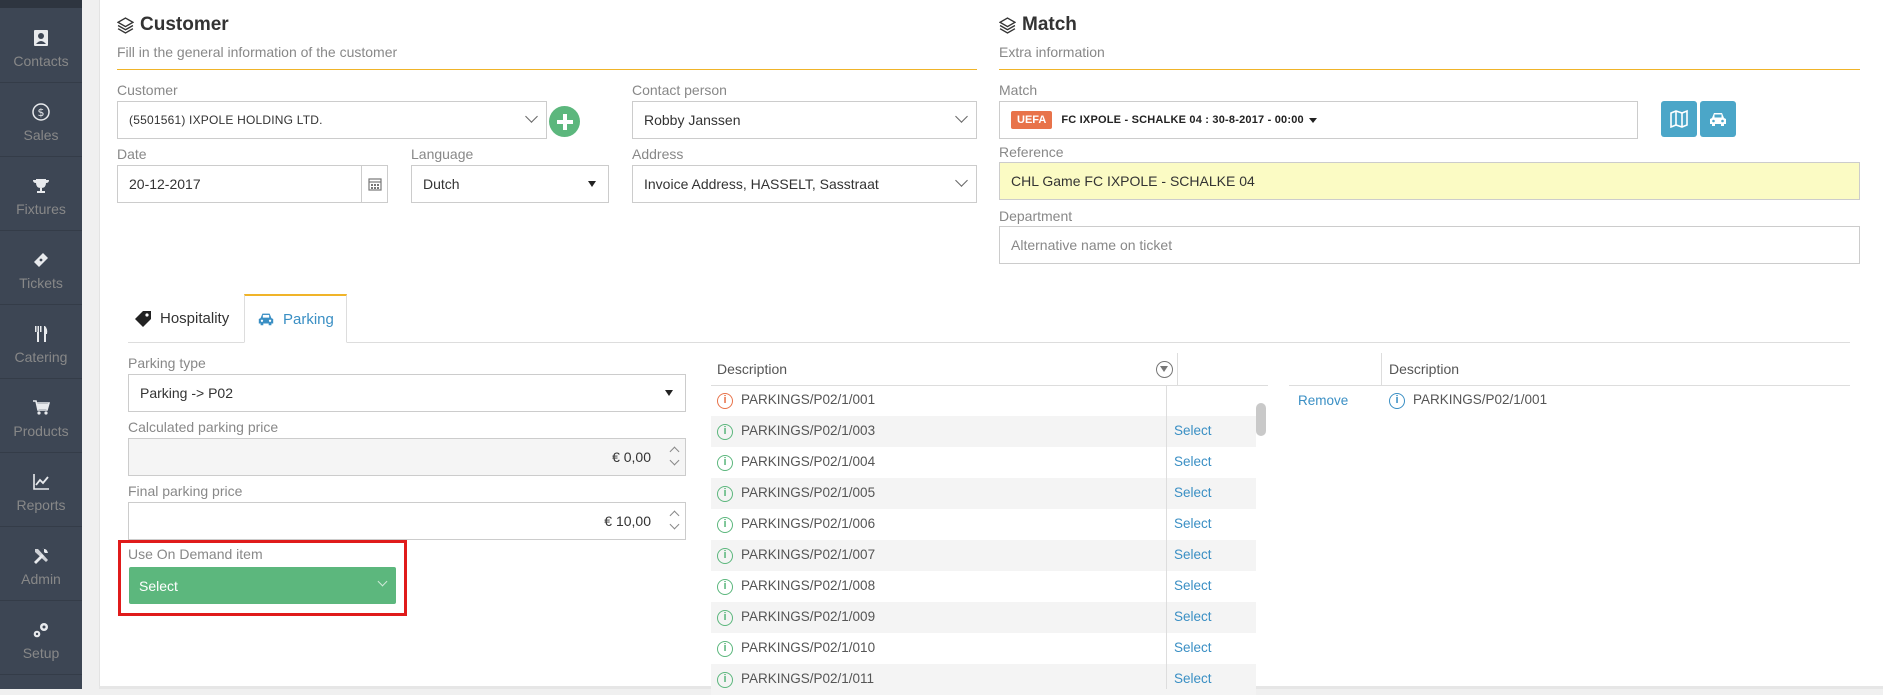 This screenshot has height=695, width=1883. I want to click on table-row: i PARKINGS/P02/1/011 Select, so click(983, 679).